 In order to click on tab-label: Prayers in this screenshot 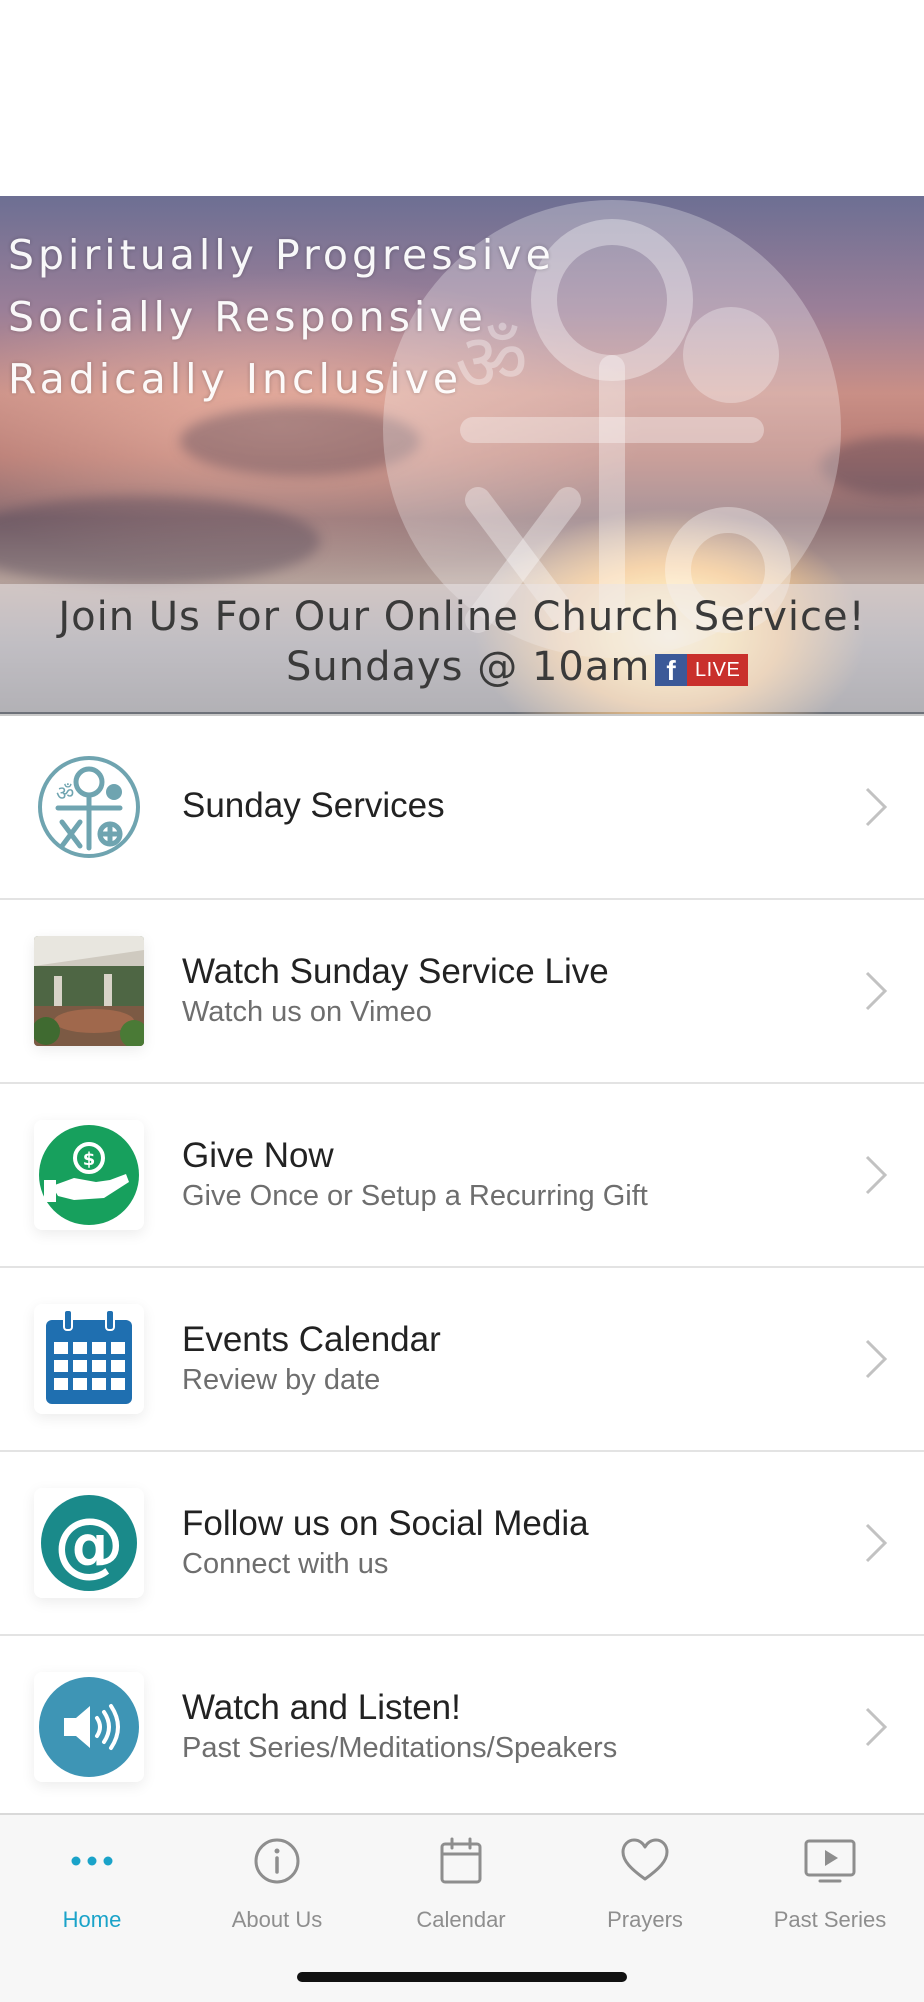, I will do `click(645, 1919)`.